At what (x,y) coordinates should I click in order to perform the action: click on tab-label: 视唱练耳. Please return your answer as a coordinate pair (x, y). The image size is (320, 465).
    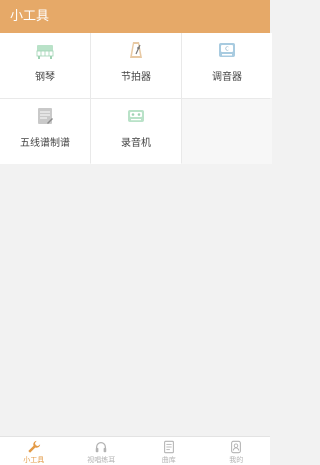
    Looking at the image, I should click on (101, 460).